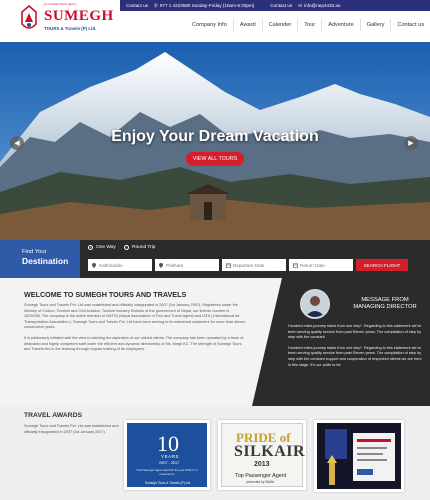  Describe the element at coordinates (249, 265) in the screenshot. I see `departure-placeholder: Departure Date` at that location.